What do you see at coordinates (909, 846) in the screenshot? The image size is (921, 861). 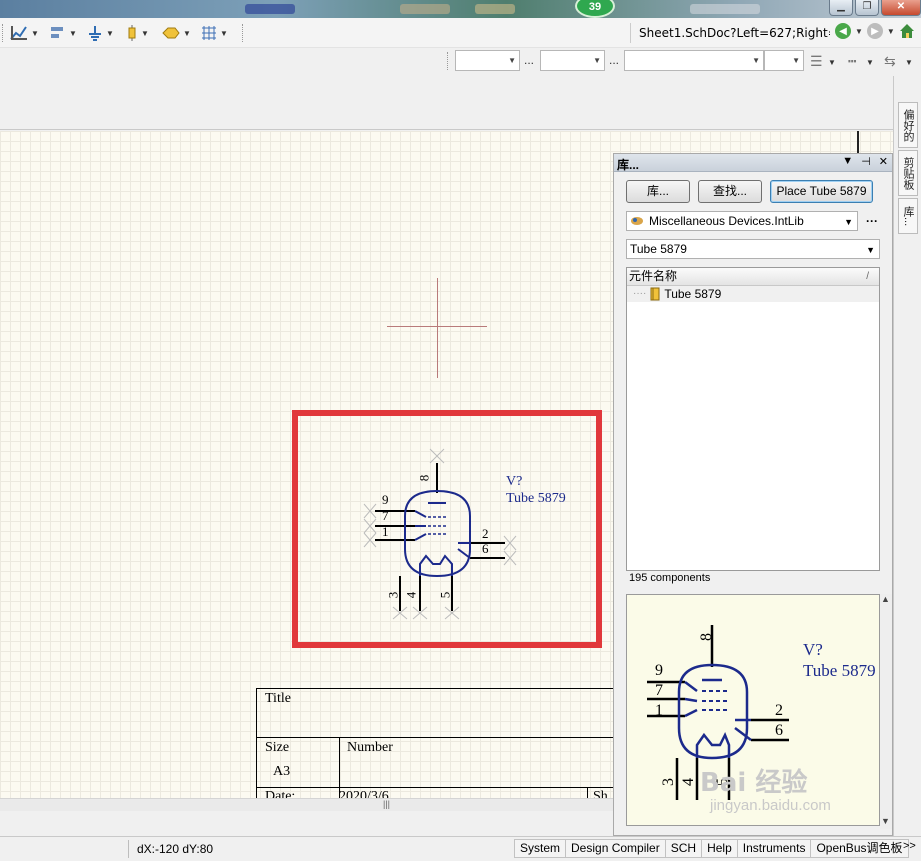 I see `status-overflow-button: >>` at bounding box center [909, 846].